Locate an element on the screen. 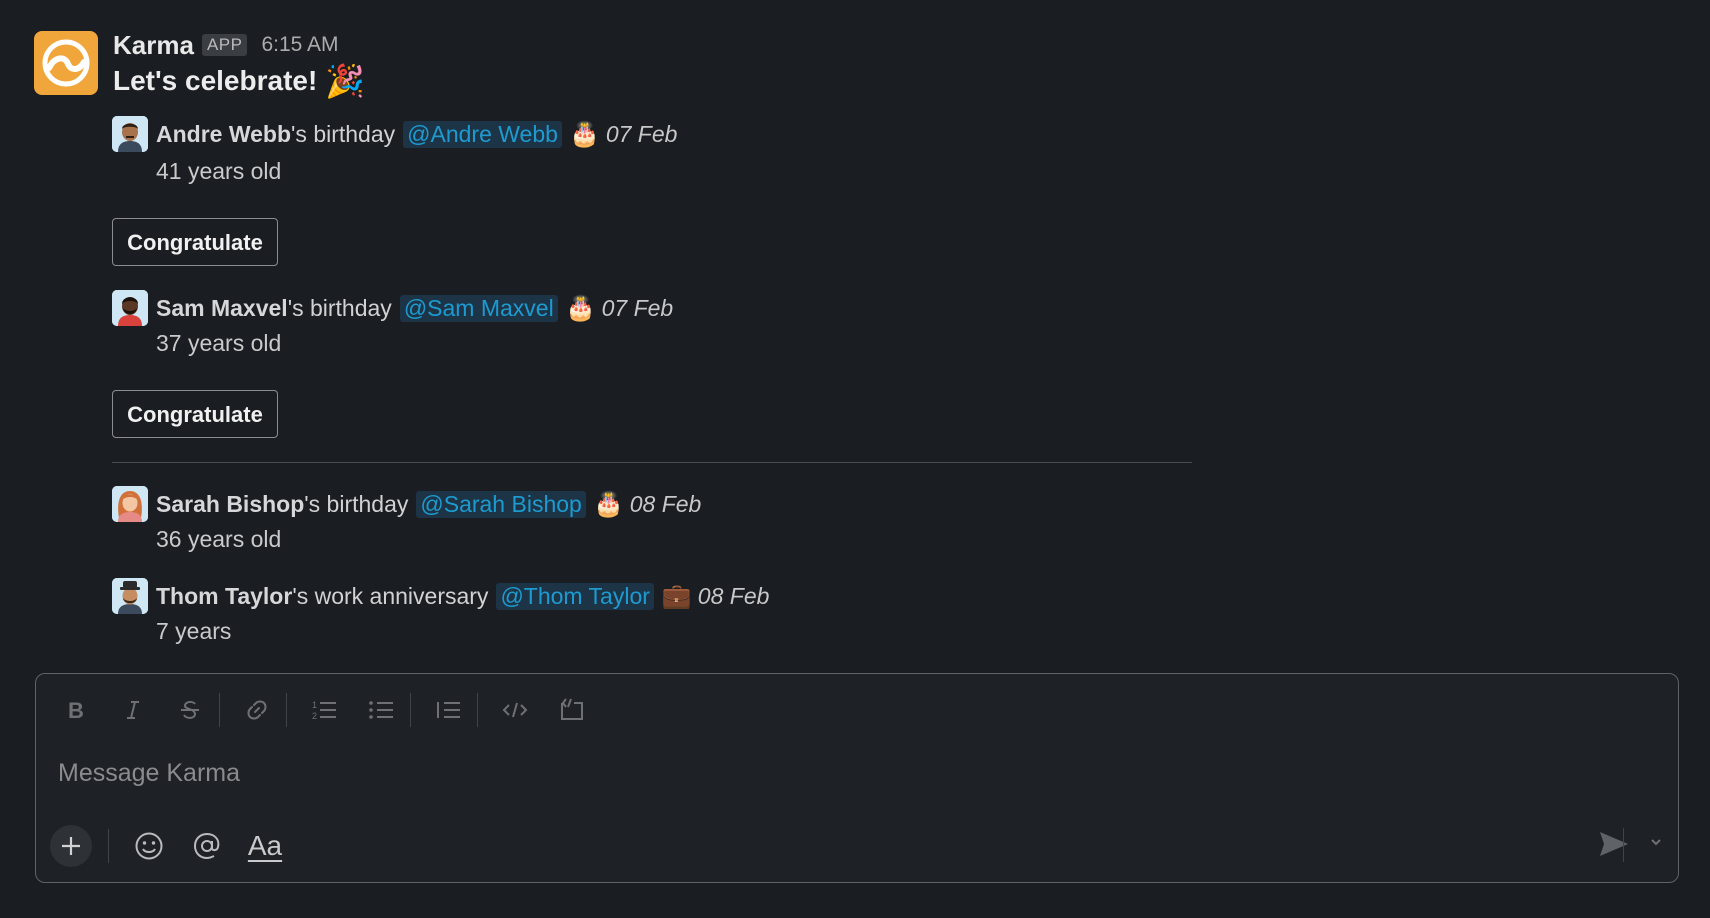  format-toggle-icon: Aa is located at coordinates (265, 846).